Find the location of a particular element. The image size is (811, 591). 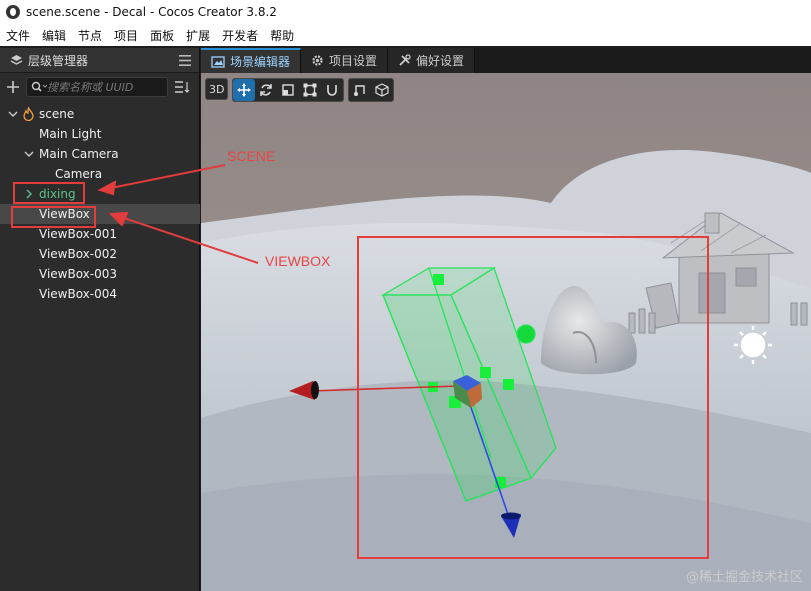

watermark: @稀土掘金技术社区 is located at coordinates (744, 577).